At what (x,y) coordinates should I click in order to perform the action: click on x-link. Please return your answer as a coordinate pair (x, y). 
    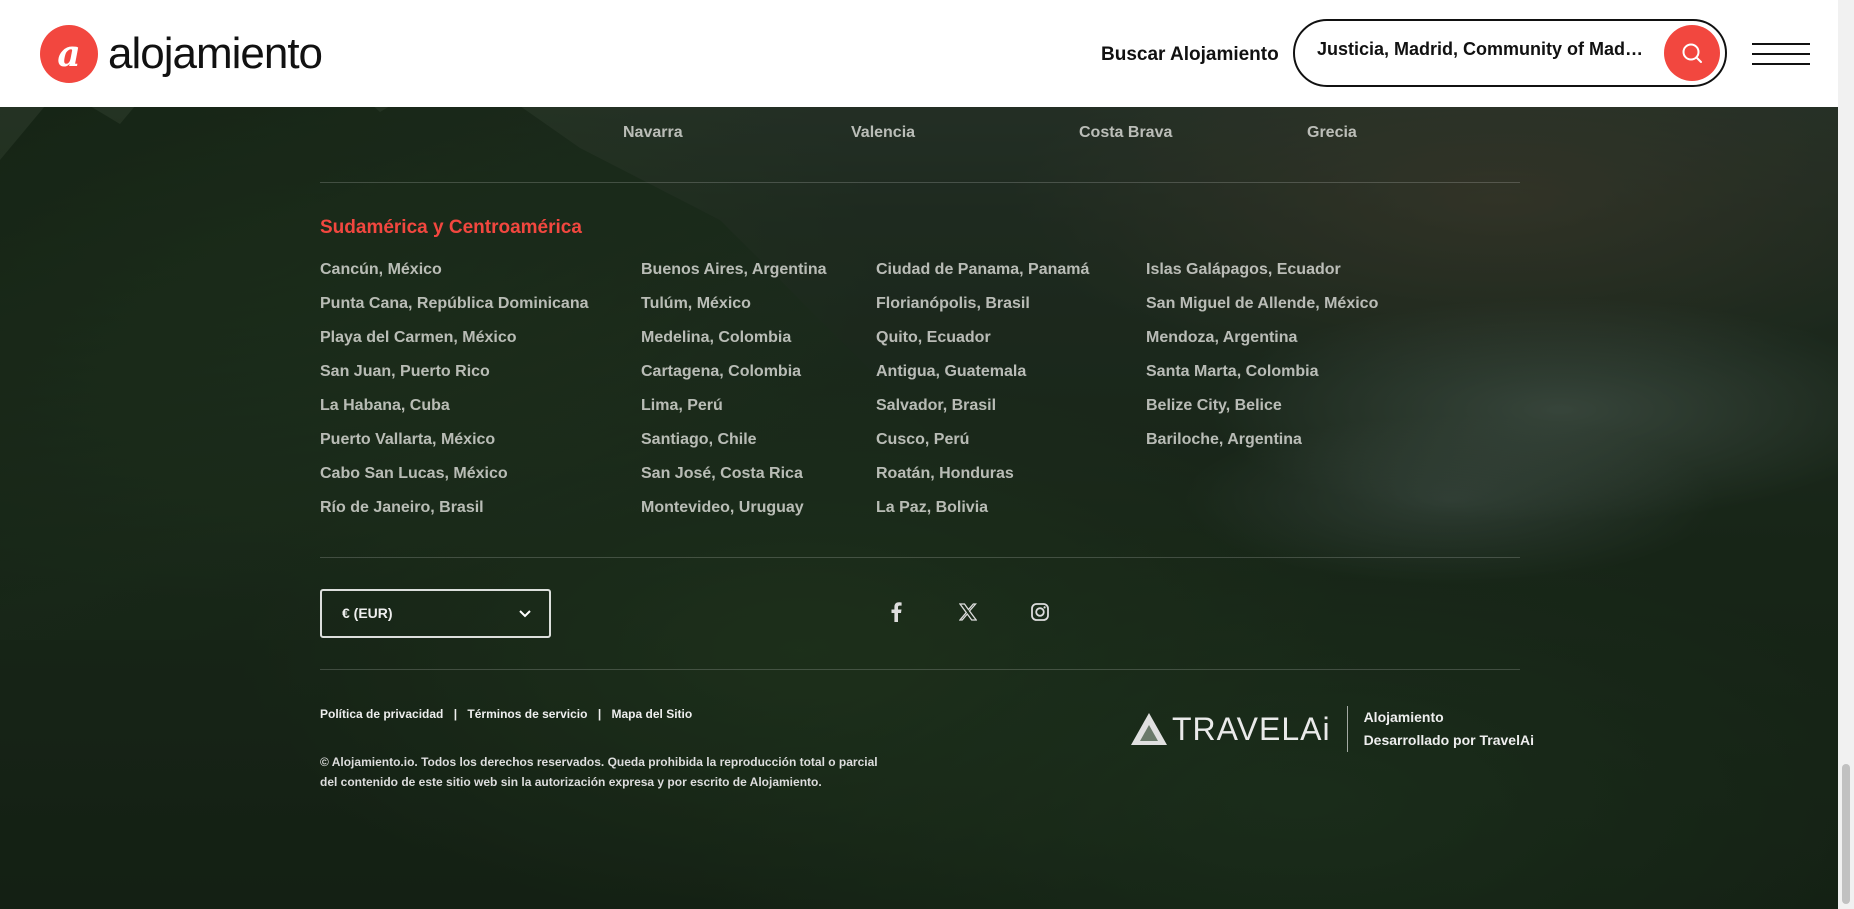
    Looking at the image, I should click on (968, 612).